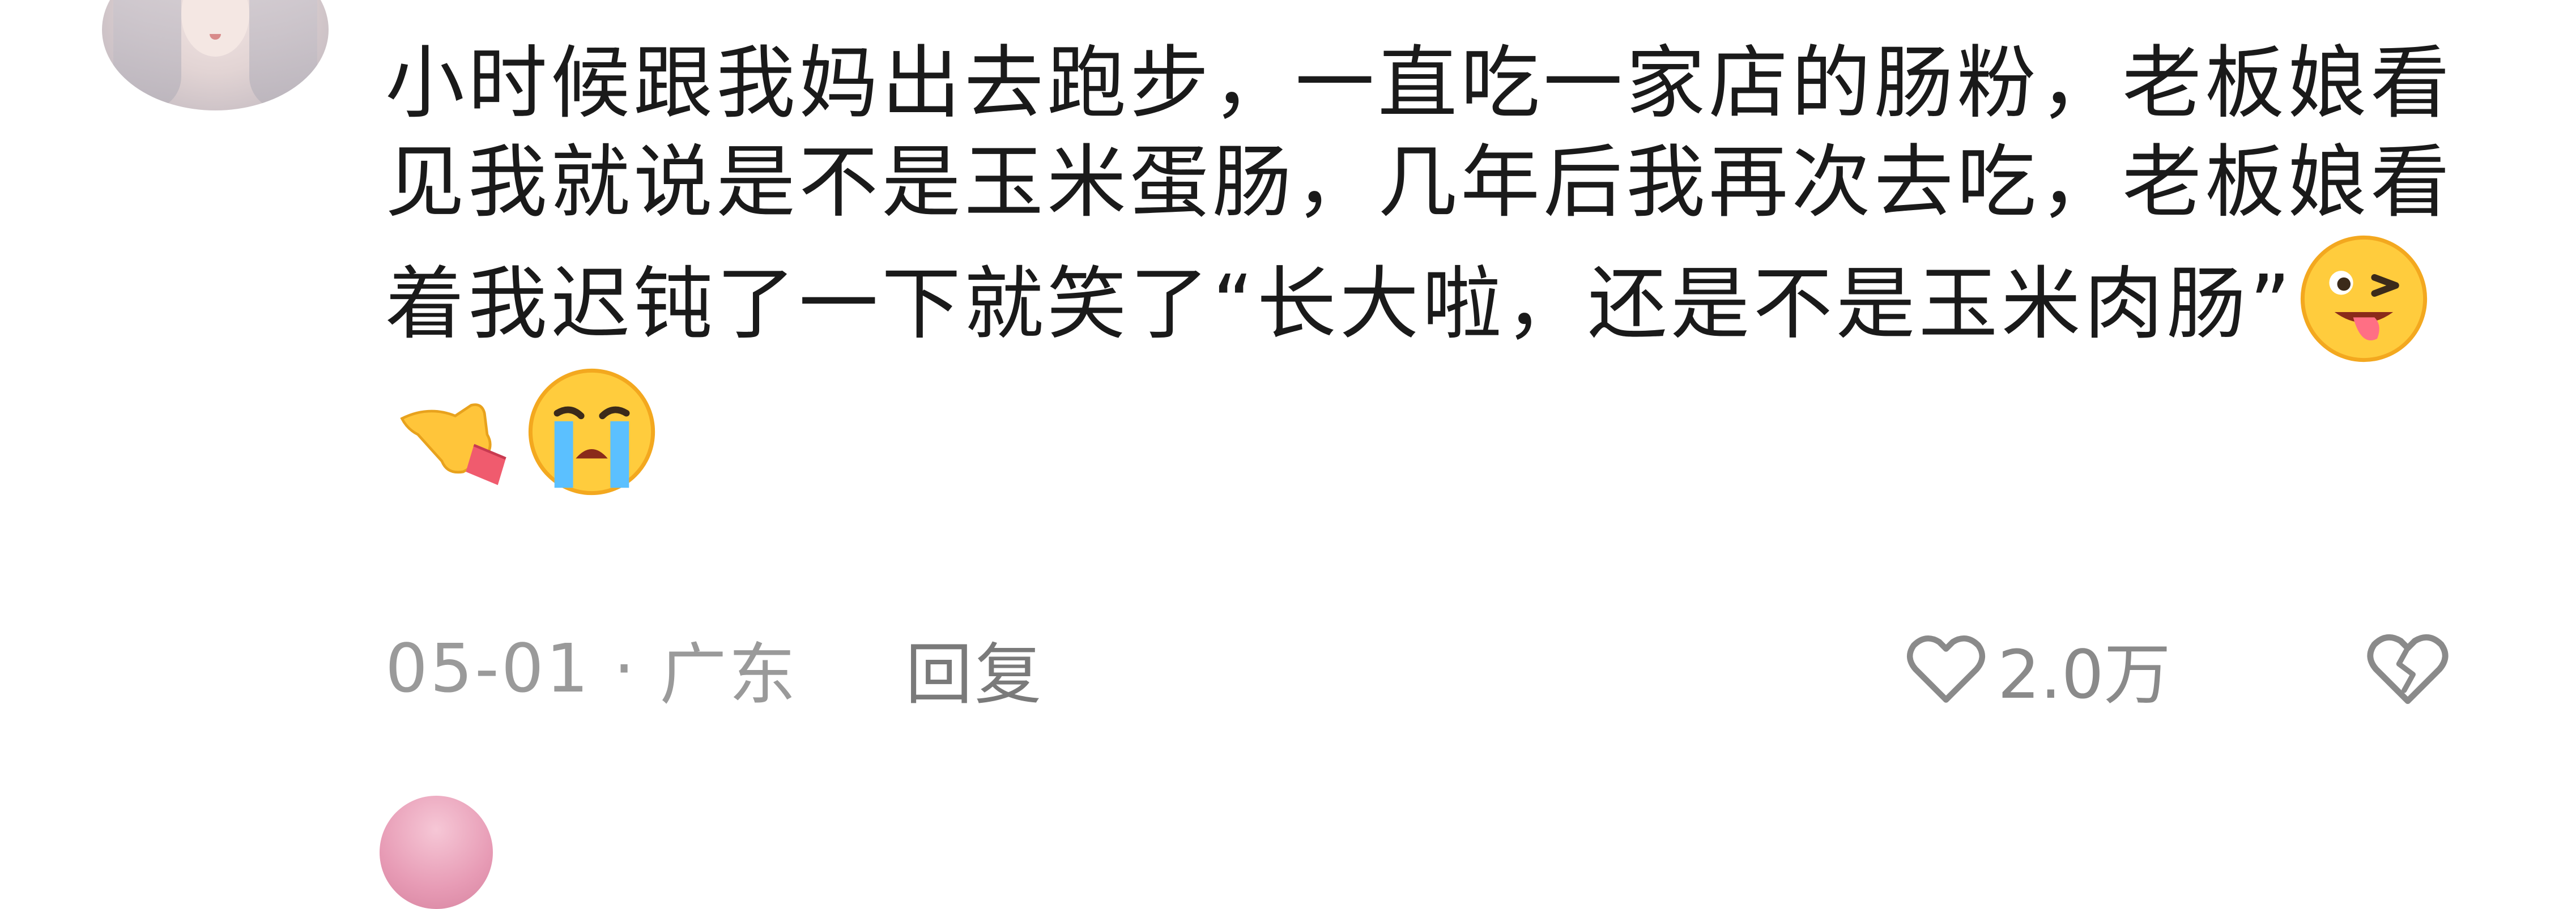 The image size is (2576, 909). I want to click on avatar-hair-left, so click(147, 55).